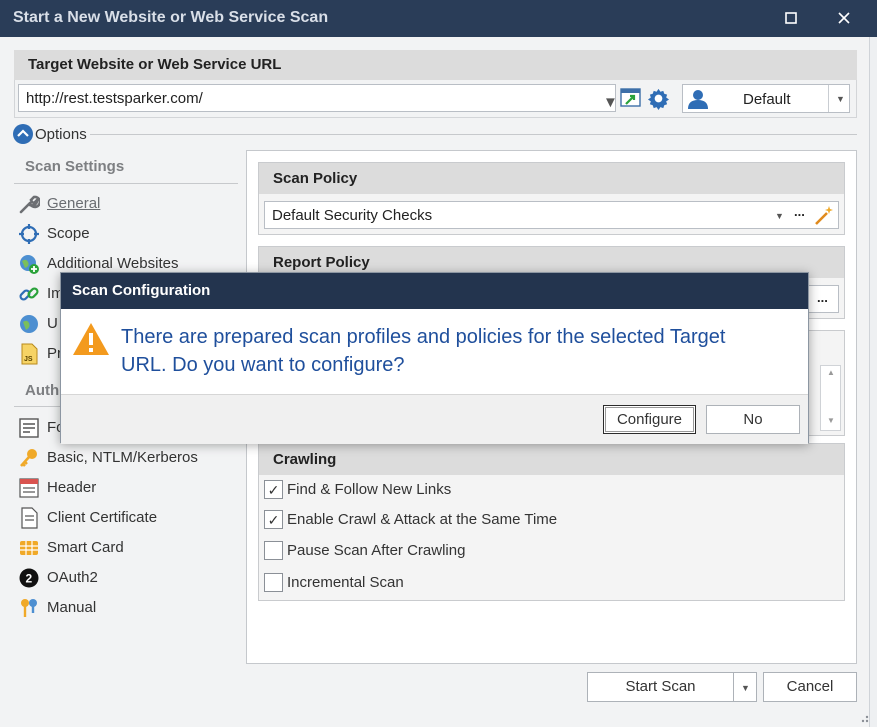  I want to click on start-scan-label: Start Scan, so click(660, 686).